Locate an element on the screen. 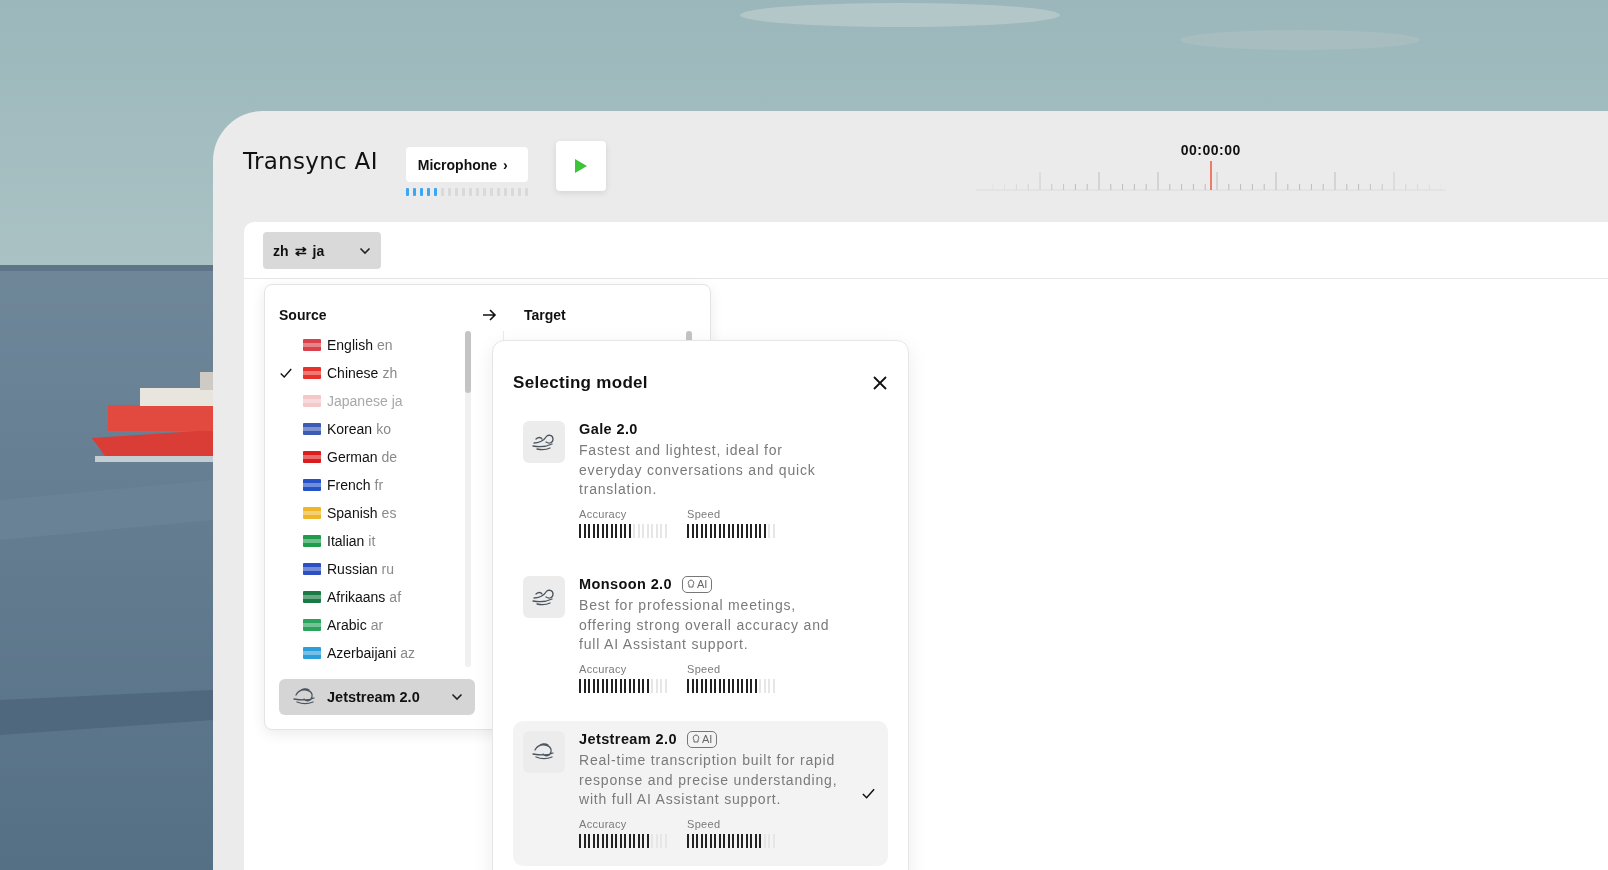 The height and width of the screenshot is (870, 1608). dialog-title: Selecting model is located at coordinates (580, 383).